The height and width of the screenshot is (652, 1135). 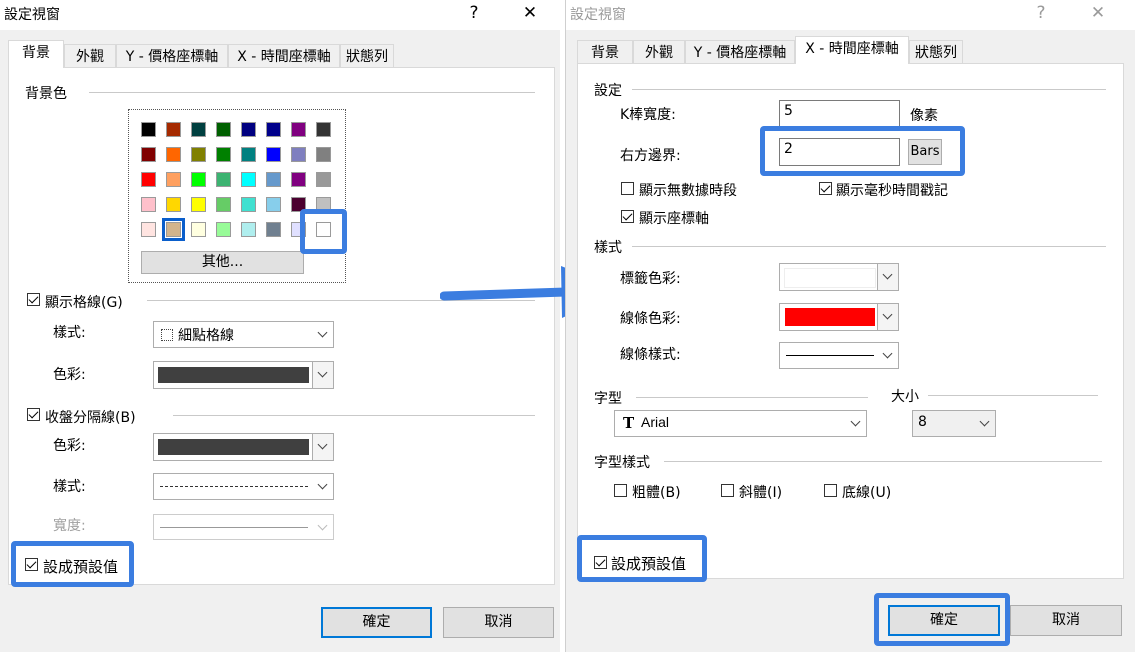 What do you see at coordinates (33, 414) in the screenshot?
I see `session-separator-checkbox` at bounding box center [33, 414].